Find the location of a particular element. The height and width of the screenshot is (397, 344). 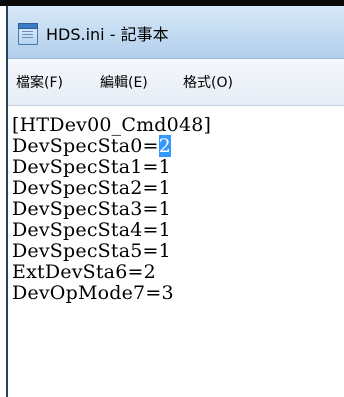

menu-format: 格式(O) is located at coordinates (208, 82).